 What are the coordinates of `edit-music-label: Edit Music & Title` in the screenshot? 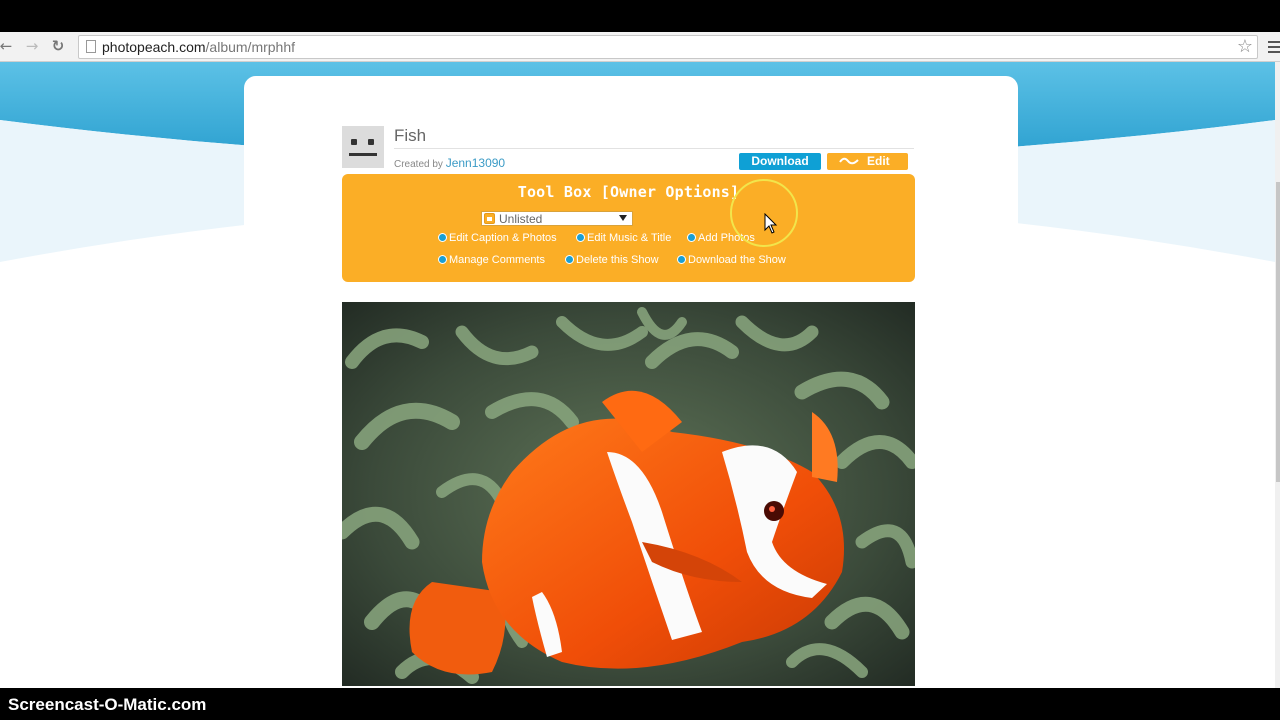 It's located at (629, 238).